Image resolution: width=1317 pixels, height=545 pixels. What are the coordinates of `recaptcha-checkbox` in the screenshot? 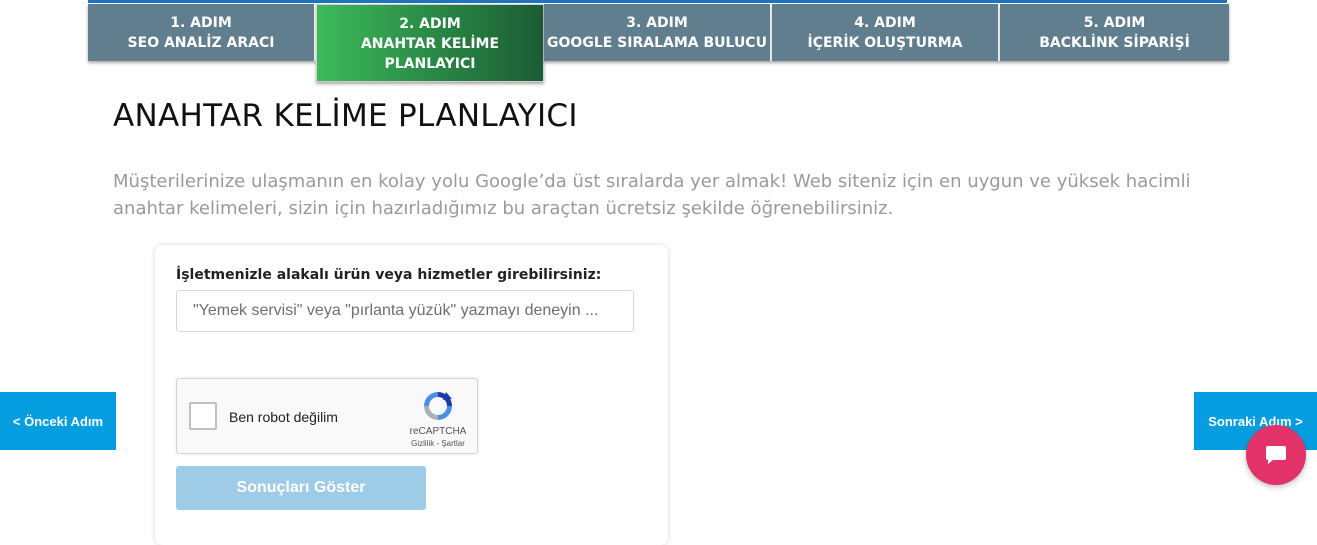 It's located at (203, 416).